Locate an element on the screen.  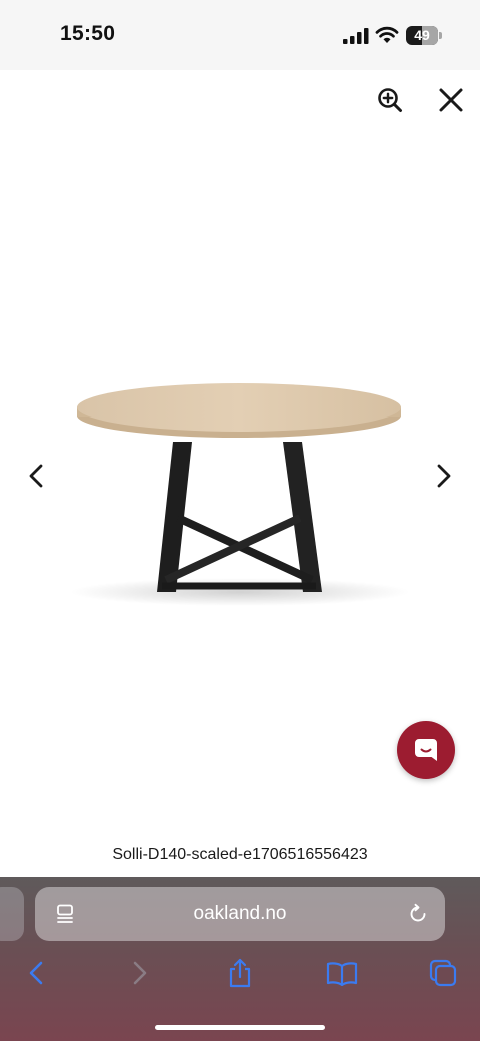
url-text: oakland.no is located at coordinates (240, 914).